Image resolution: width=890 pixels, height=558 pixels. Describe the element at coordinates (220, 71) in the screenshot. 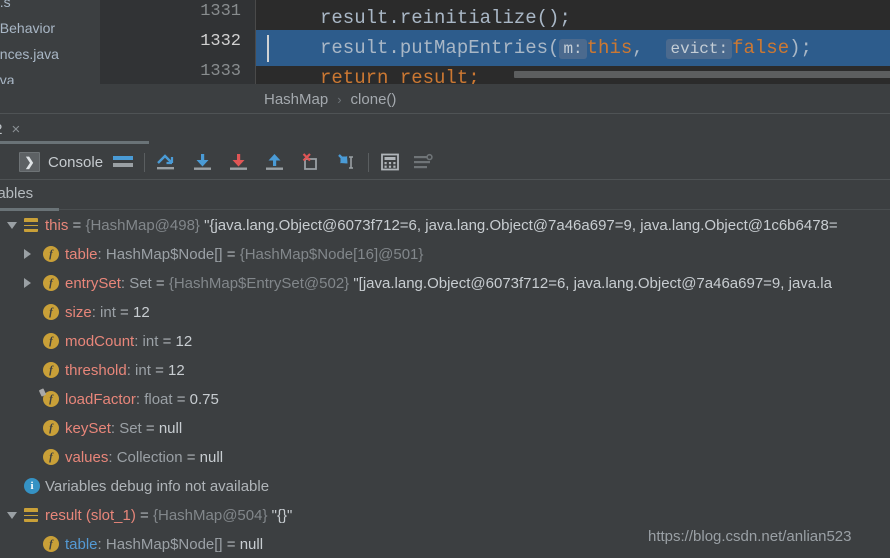

I see `line-number-1333: 1333` at that location.